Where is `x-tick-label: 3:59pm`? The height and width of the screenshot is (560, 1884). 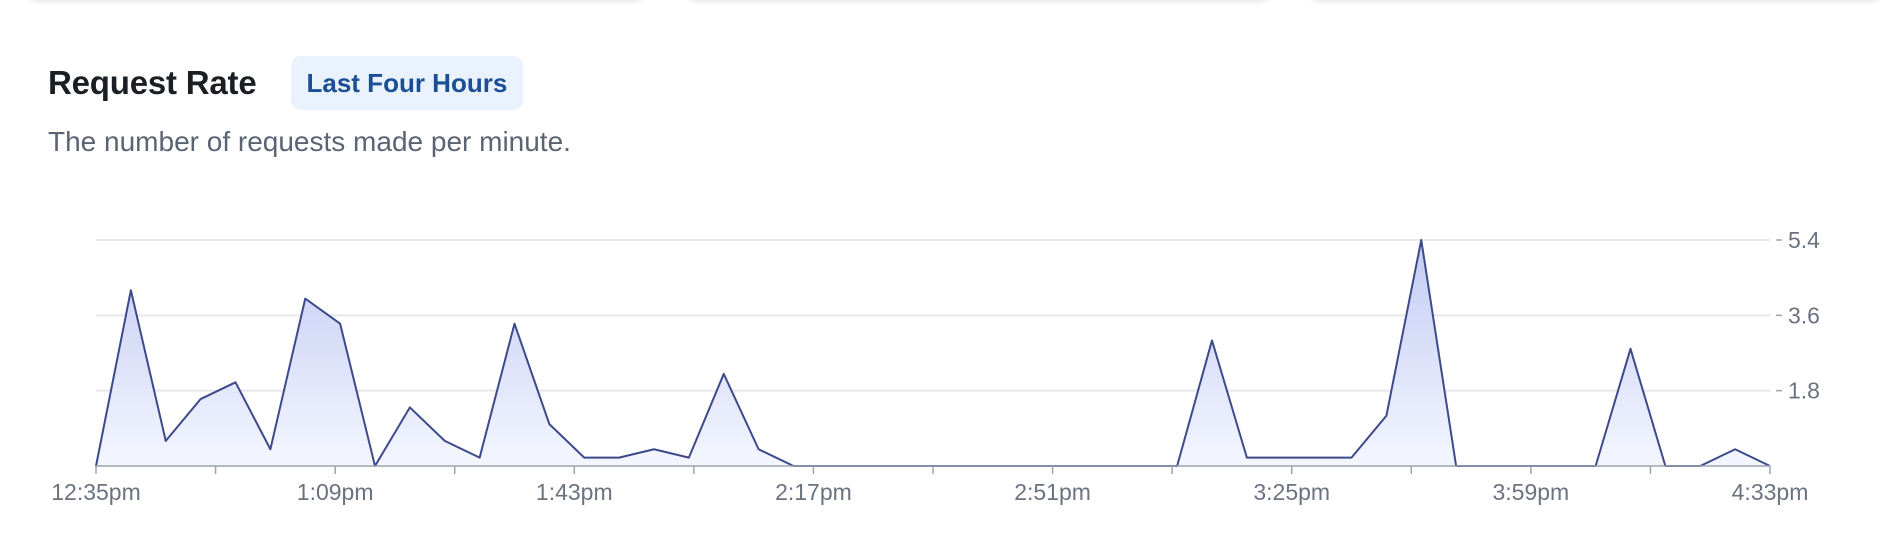
x-tick-label: 3:59pm is located at coordinates (1530, 492).